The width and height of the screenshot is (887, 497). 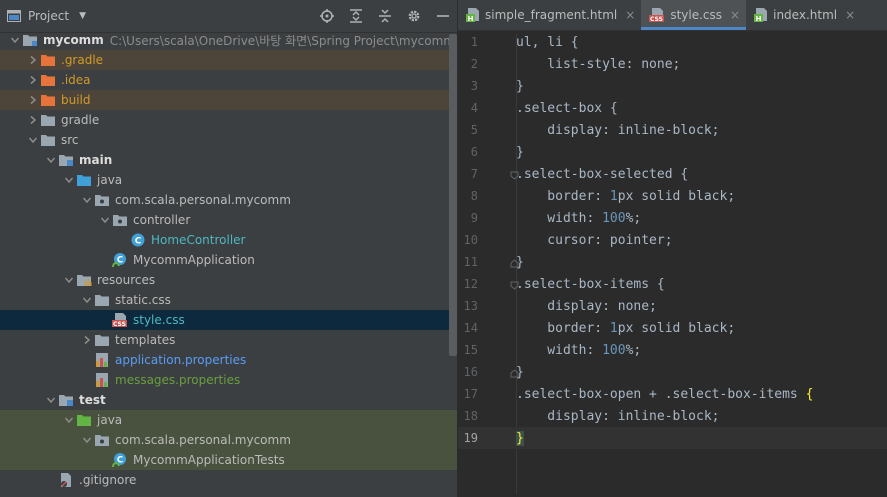 What do you see at coordinates (228, 140) in the screenshot?
I see `tree-item: src` at bounding box center [228, 140].